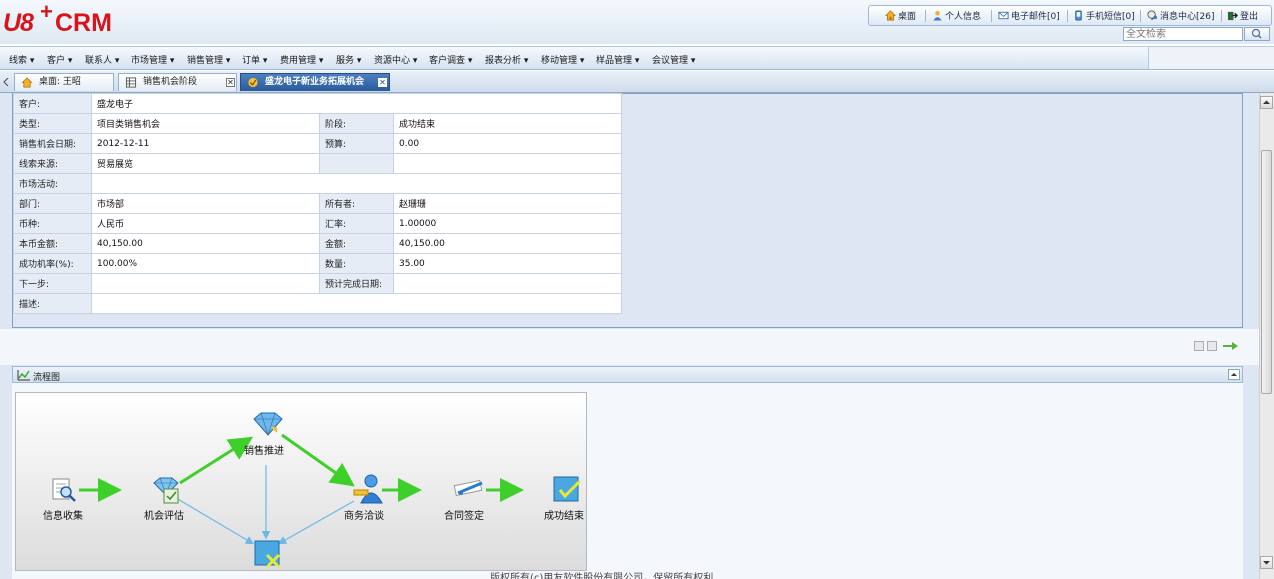 Image resolution: width=1274 pixels, height=579 pixels. What do you see at coordinates (318, 460) in the screenshot?
I see `edge-promote-negotiate` at bounding box center [318, 460].